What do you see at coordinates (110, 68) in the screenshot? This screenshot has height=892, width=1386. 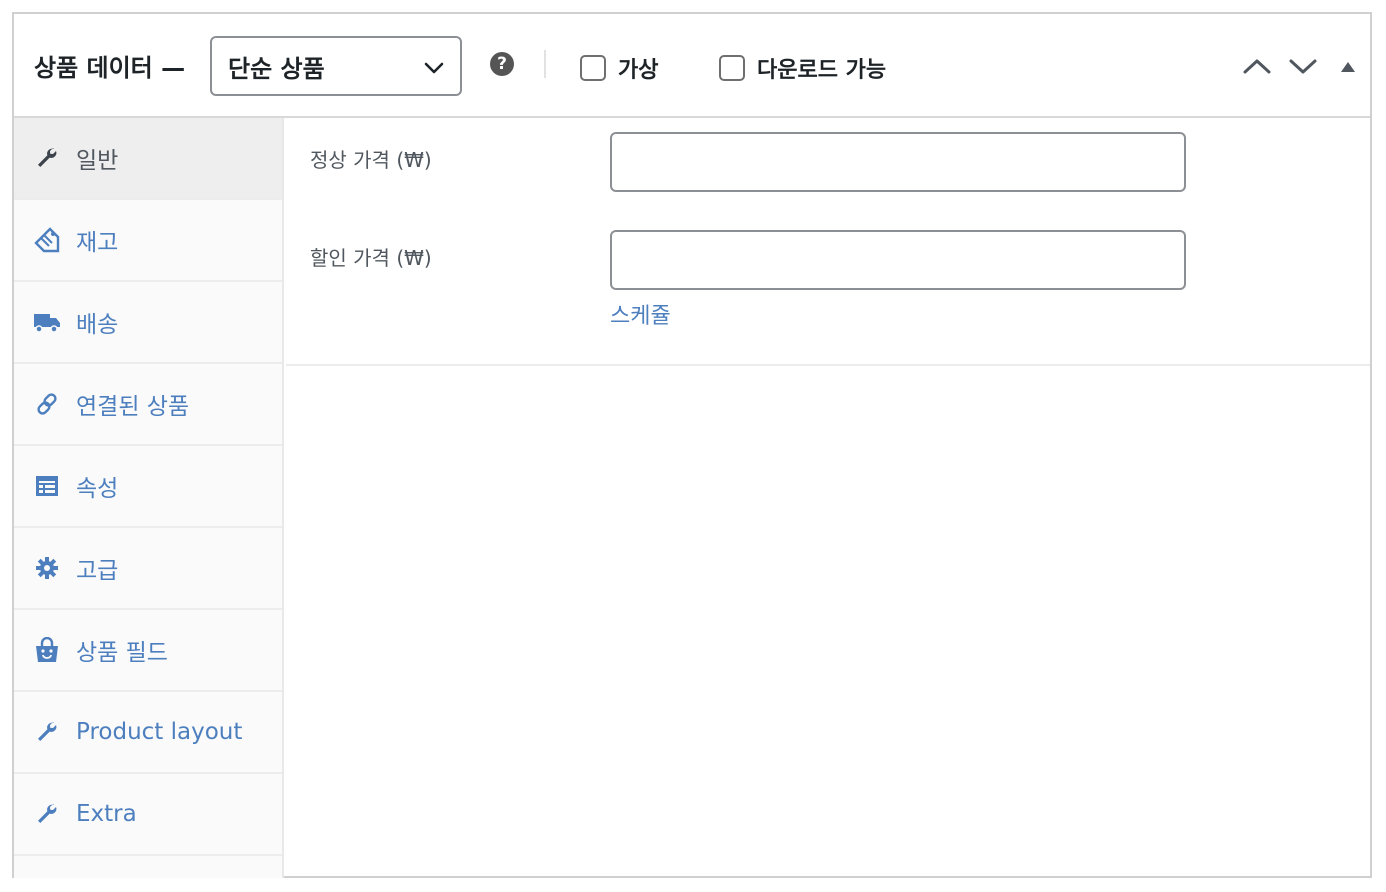 I see `panel-title: 상품 데이터 —` at bounding box center [110, 68].